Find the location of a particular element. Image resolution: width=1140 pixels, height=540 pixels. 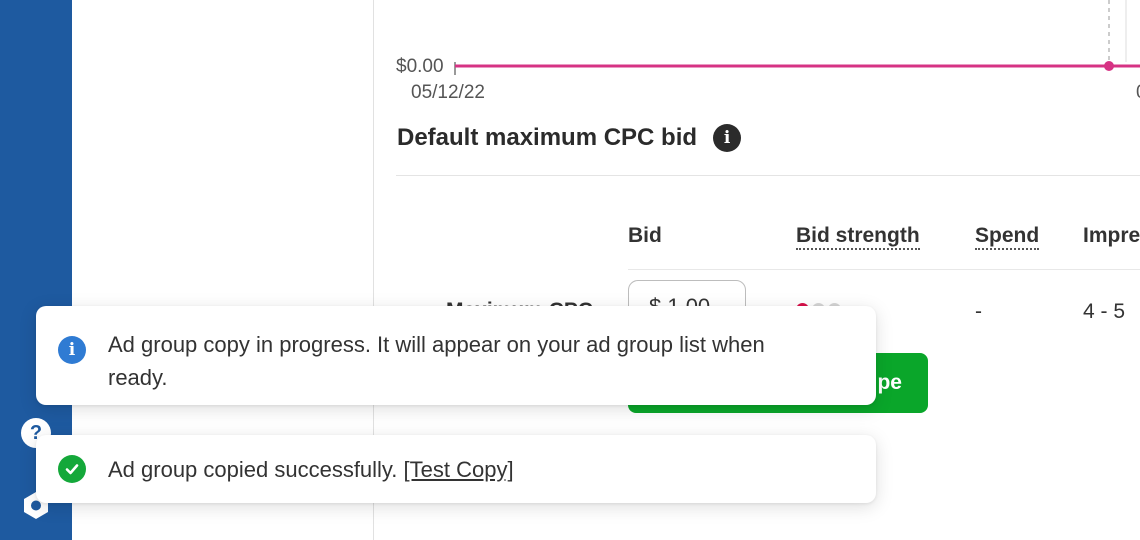

section-title-text: Default maximum CPC bid is located at coordinates (547, 137).